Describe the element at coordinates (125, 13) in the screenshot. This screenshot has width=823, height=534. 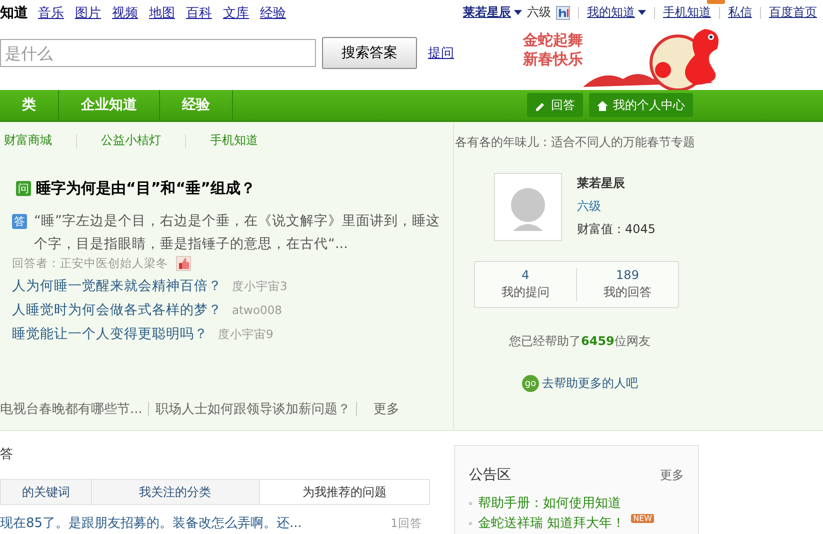
I see `nav-link: 视频` at that location.